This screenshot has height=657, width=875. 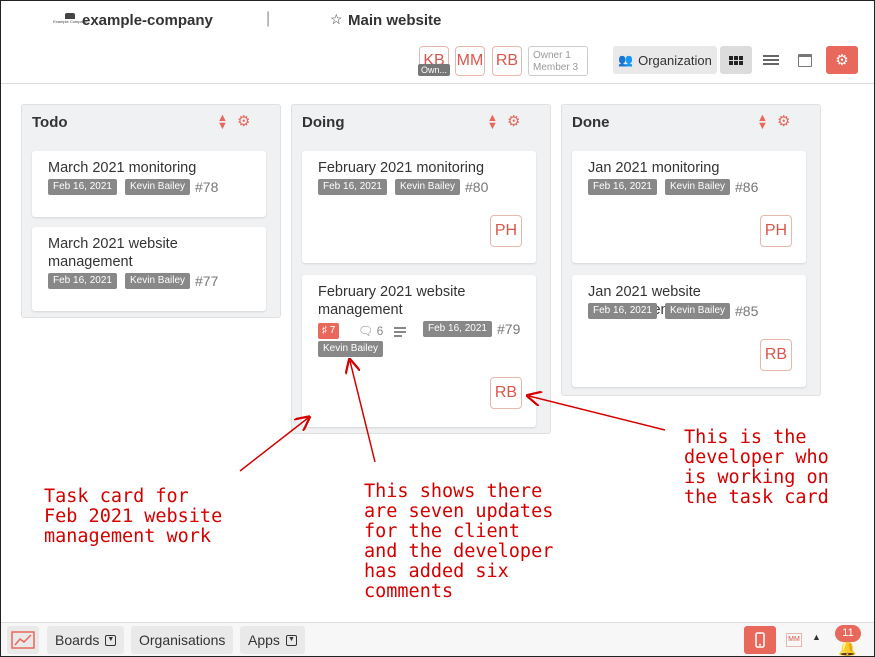 What do you see at coordinates (794, 640) in the screenshot?
I see `user-avatar: MM` at bounding box center [794, 640].